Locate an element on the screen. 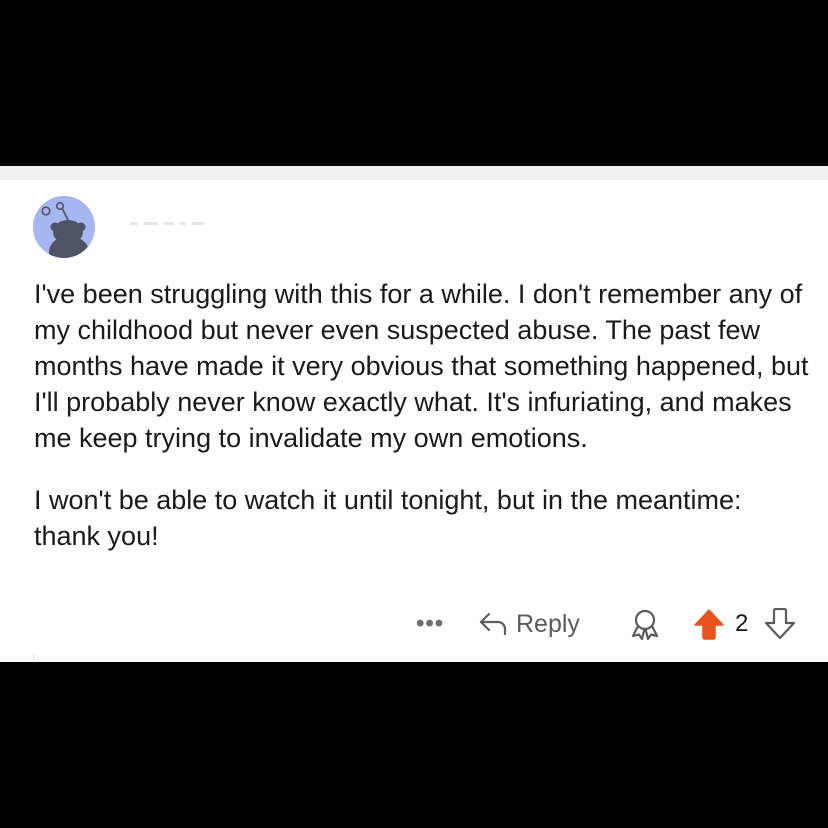 The width and height of the screenshot is (828, 828). downvote-button is located at coordinates (780, 626).